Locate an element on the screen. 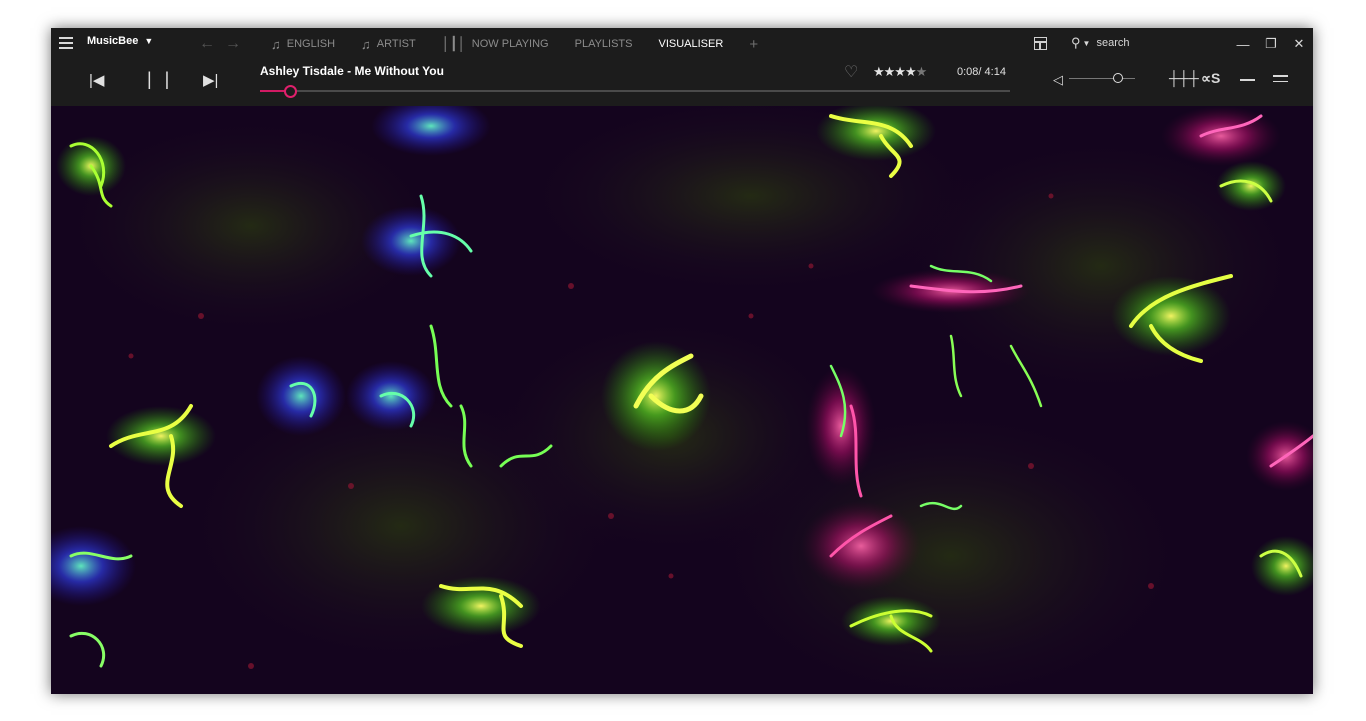  restore-icon: ❐ is located at coordinates (1271, 44).